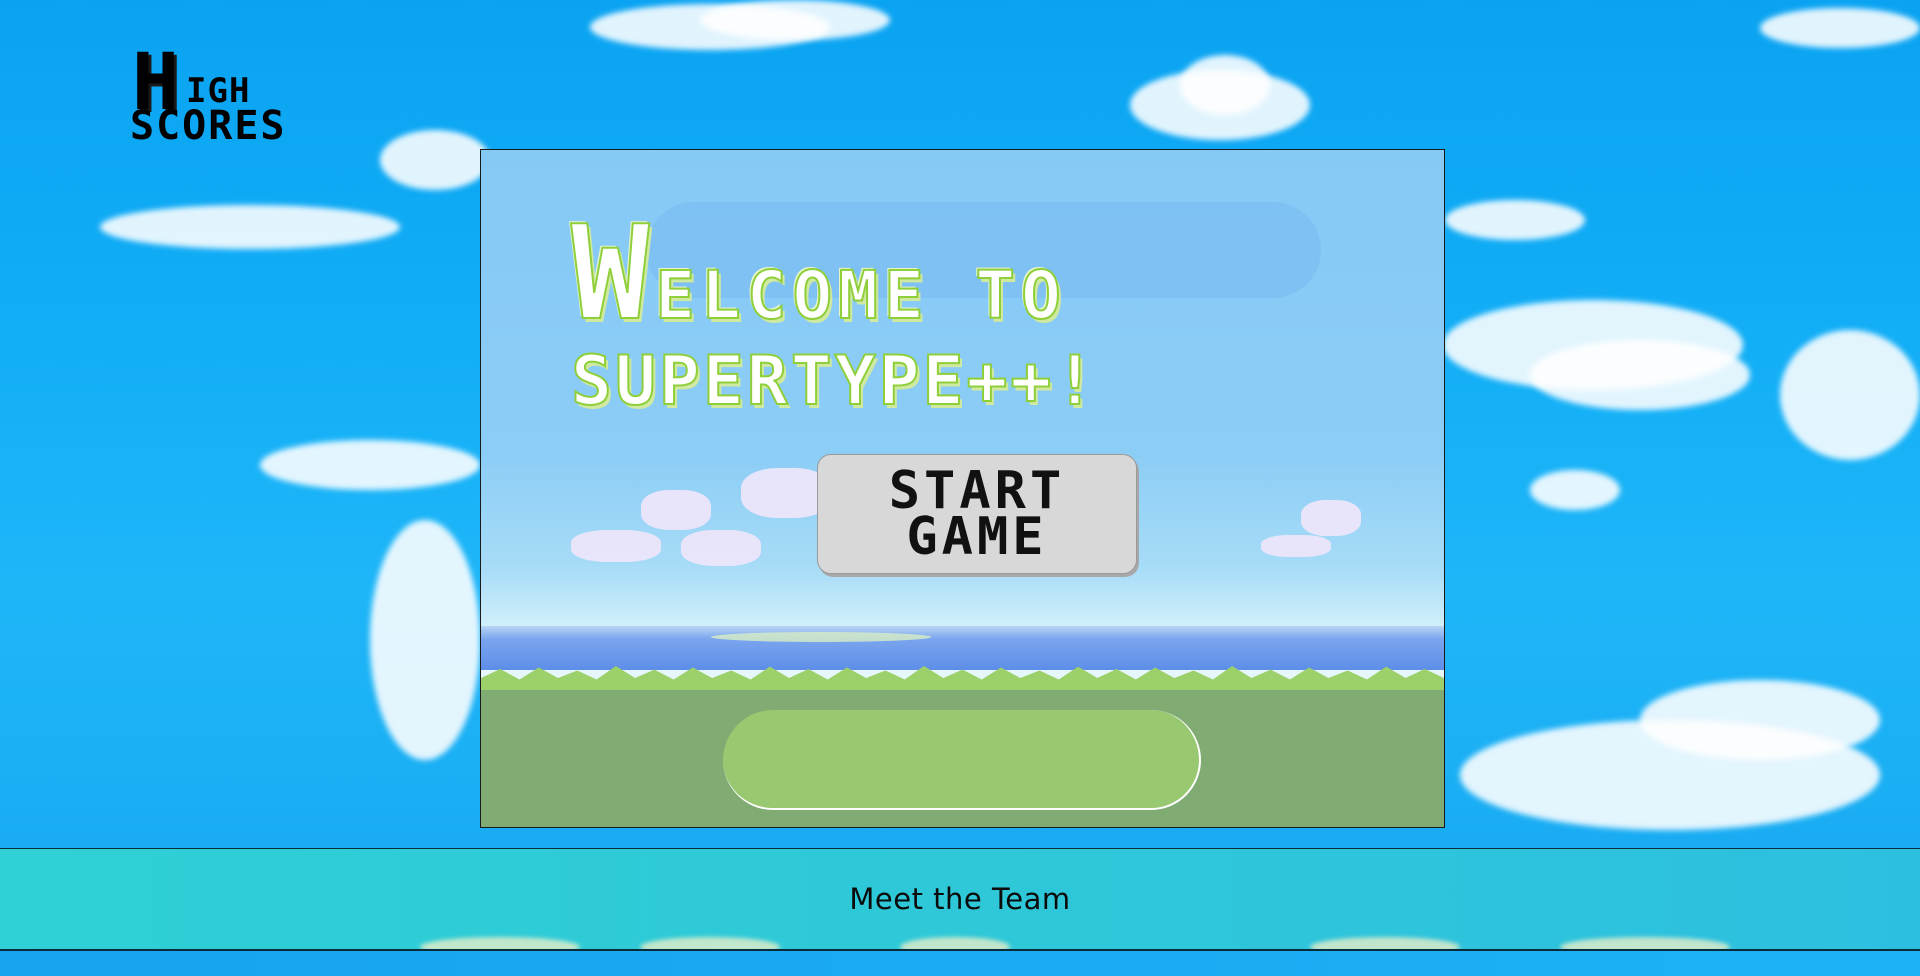 Image resolution: width=1920 pixels, height=976 pixels. Describe the element at coordinates (960, 963) in the screenshot. I see `bottom-strip` at that location.